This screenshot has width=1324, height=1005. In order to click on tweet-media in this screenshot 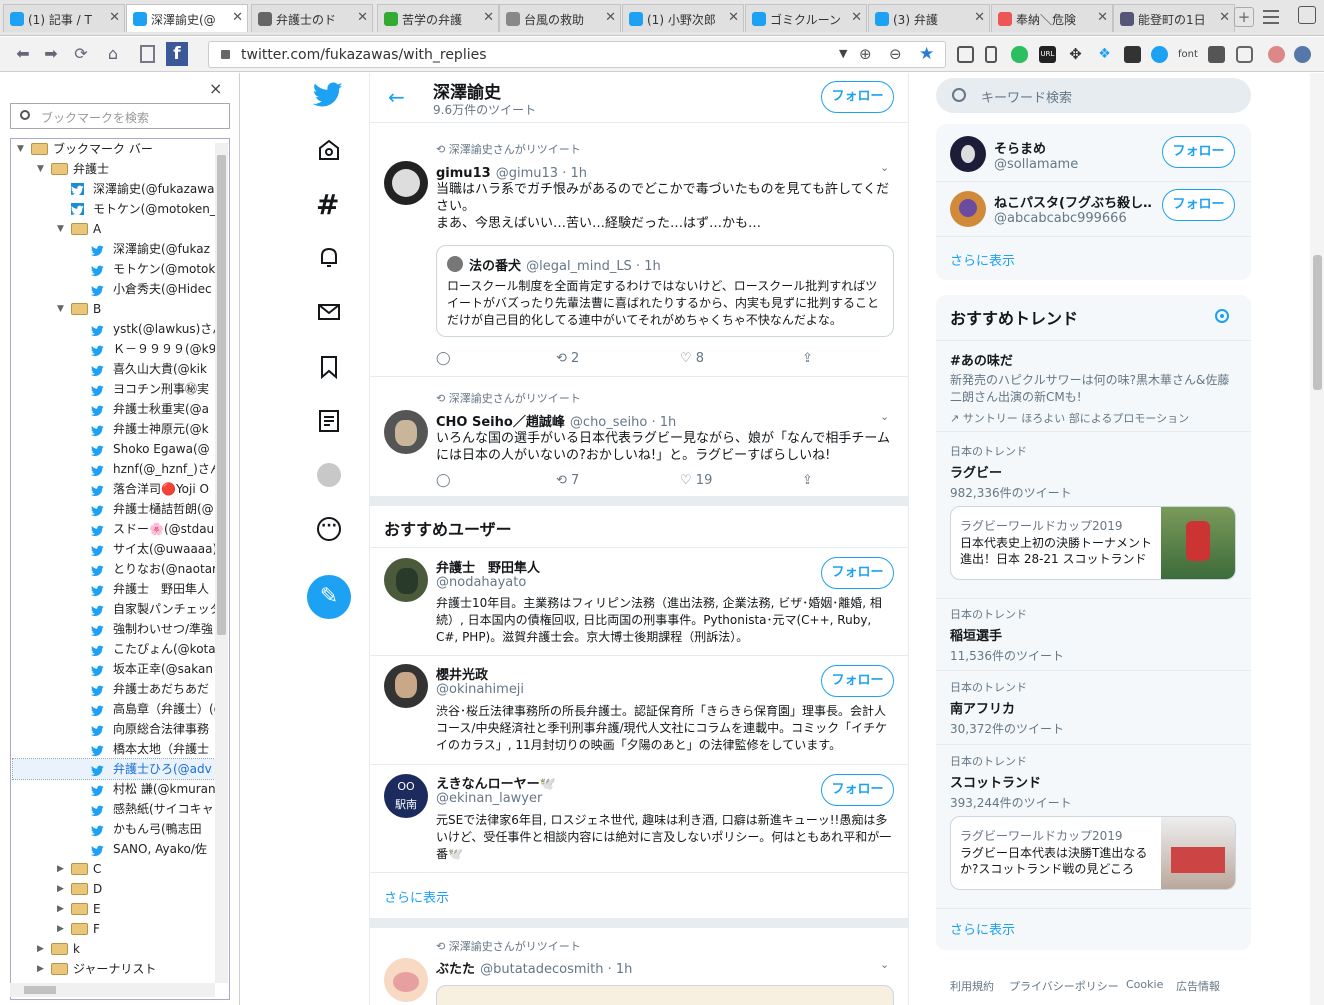, I will do `click(665, 995)`.